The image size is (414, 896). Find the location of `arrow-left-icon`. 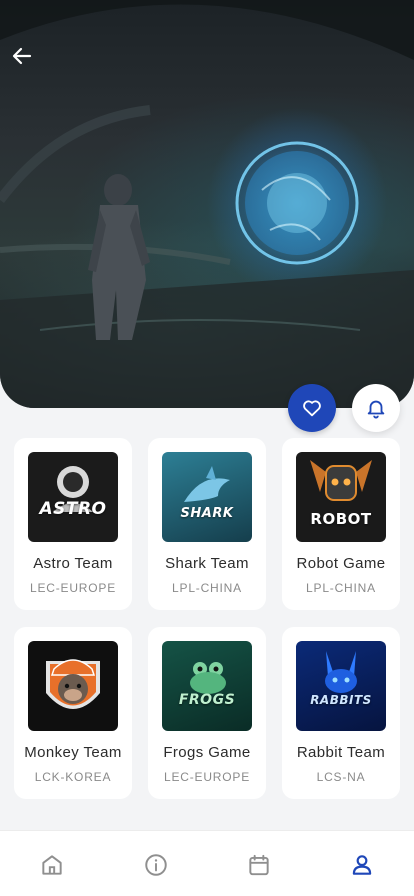

arrow-left-icon is located at coordinates (22, 56).